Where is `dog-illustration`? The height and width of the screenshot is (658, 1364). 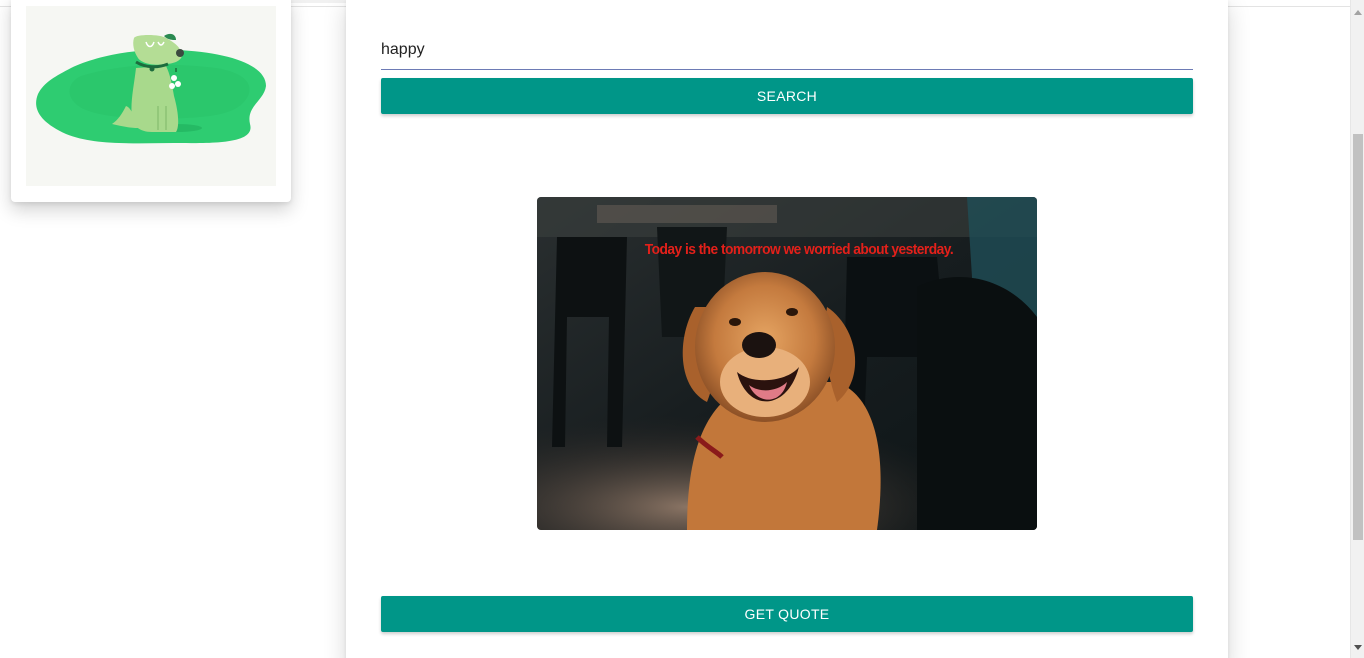 dog-illustration is located at coordinates (151, 96).